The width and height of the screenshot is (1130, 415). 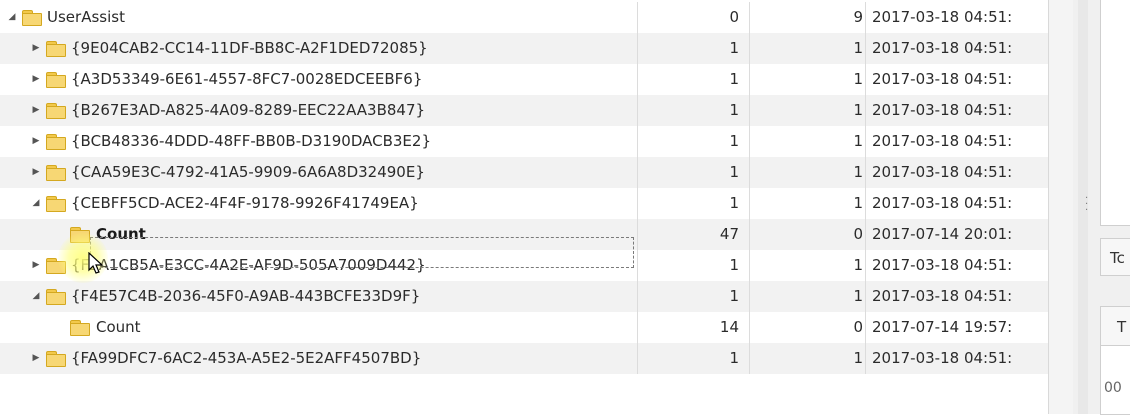 I want to click on last-write-time-cell: 2017-07-14 19:57:, so click(x=942, y=327).